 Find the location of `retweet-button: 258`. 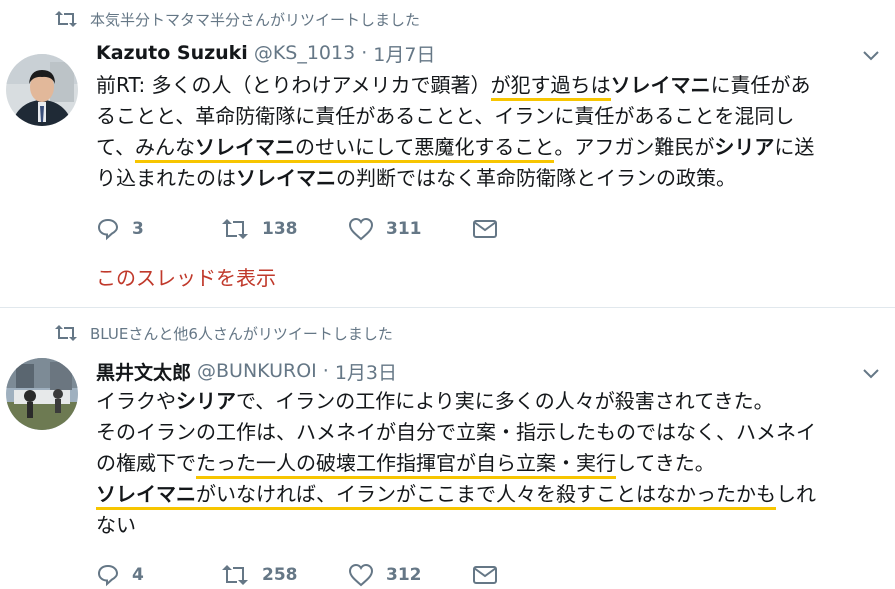

retweet-button: 258 is located at coordinates (284, 575).